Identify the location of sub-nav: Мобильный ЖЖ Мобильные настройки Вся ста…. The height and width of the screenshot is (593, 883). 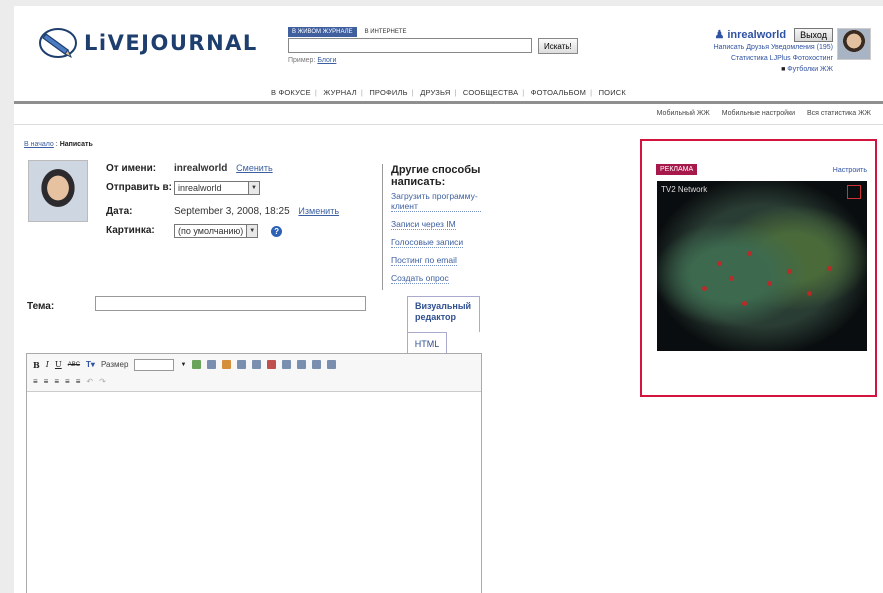
(759, 113).